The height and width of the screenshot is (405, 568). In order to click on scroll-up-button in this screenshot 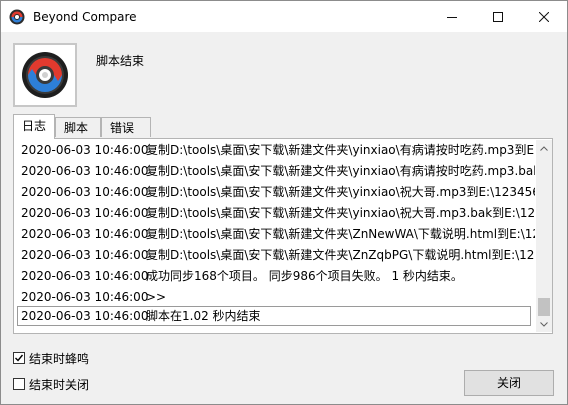, I will do `click(544, 148)`.